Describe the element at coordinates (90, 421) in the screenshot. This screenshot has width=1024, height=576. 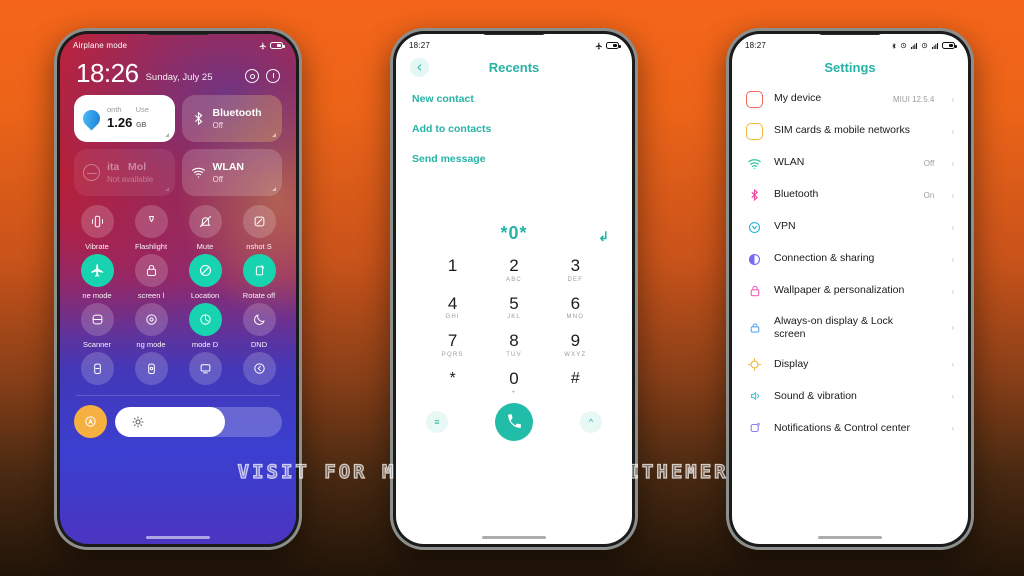
I see `auto-brightness-icon` at that location.